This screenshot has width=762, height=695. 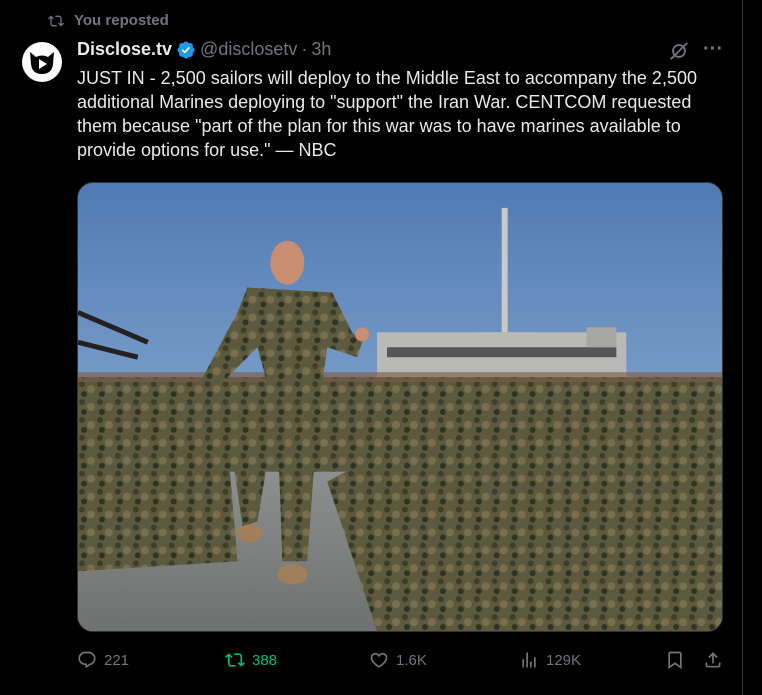 I want to click on tweet-timestamp: 3h, so click(x=321, y=49).